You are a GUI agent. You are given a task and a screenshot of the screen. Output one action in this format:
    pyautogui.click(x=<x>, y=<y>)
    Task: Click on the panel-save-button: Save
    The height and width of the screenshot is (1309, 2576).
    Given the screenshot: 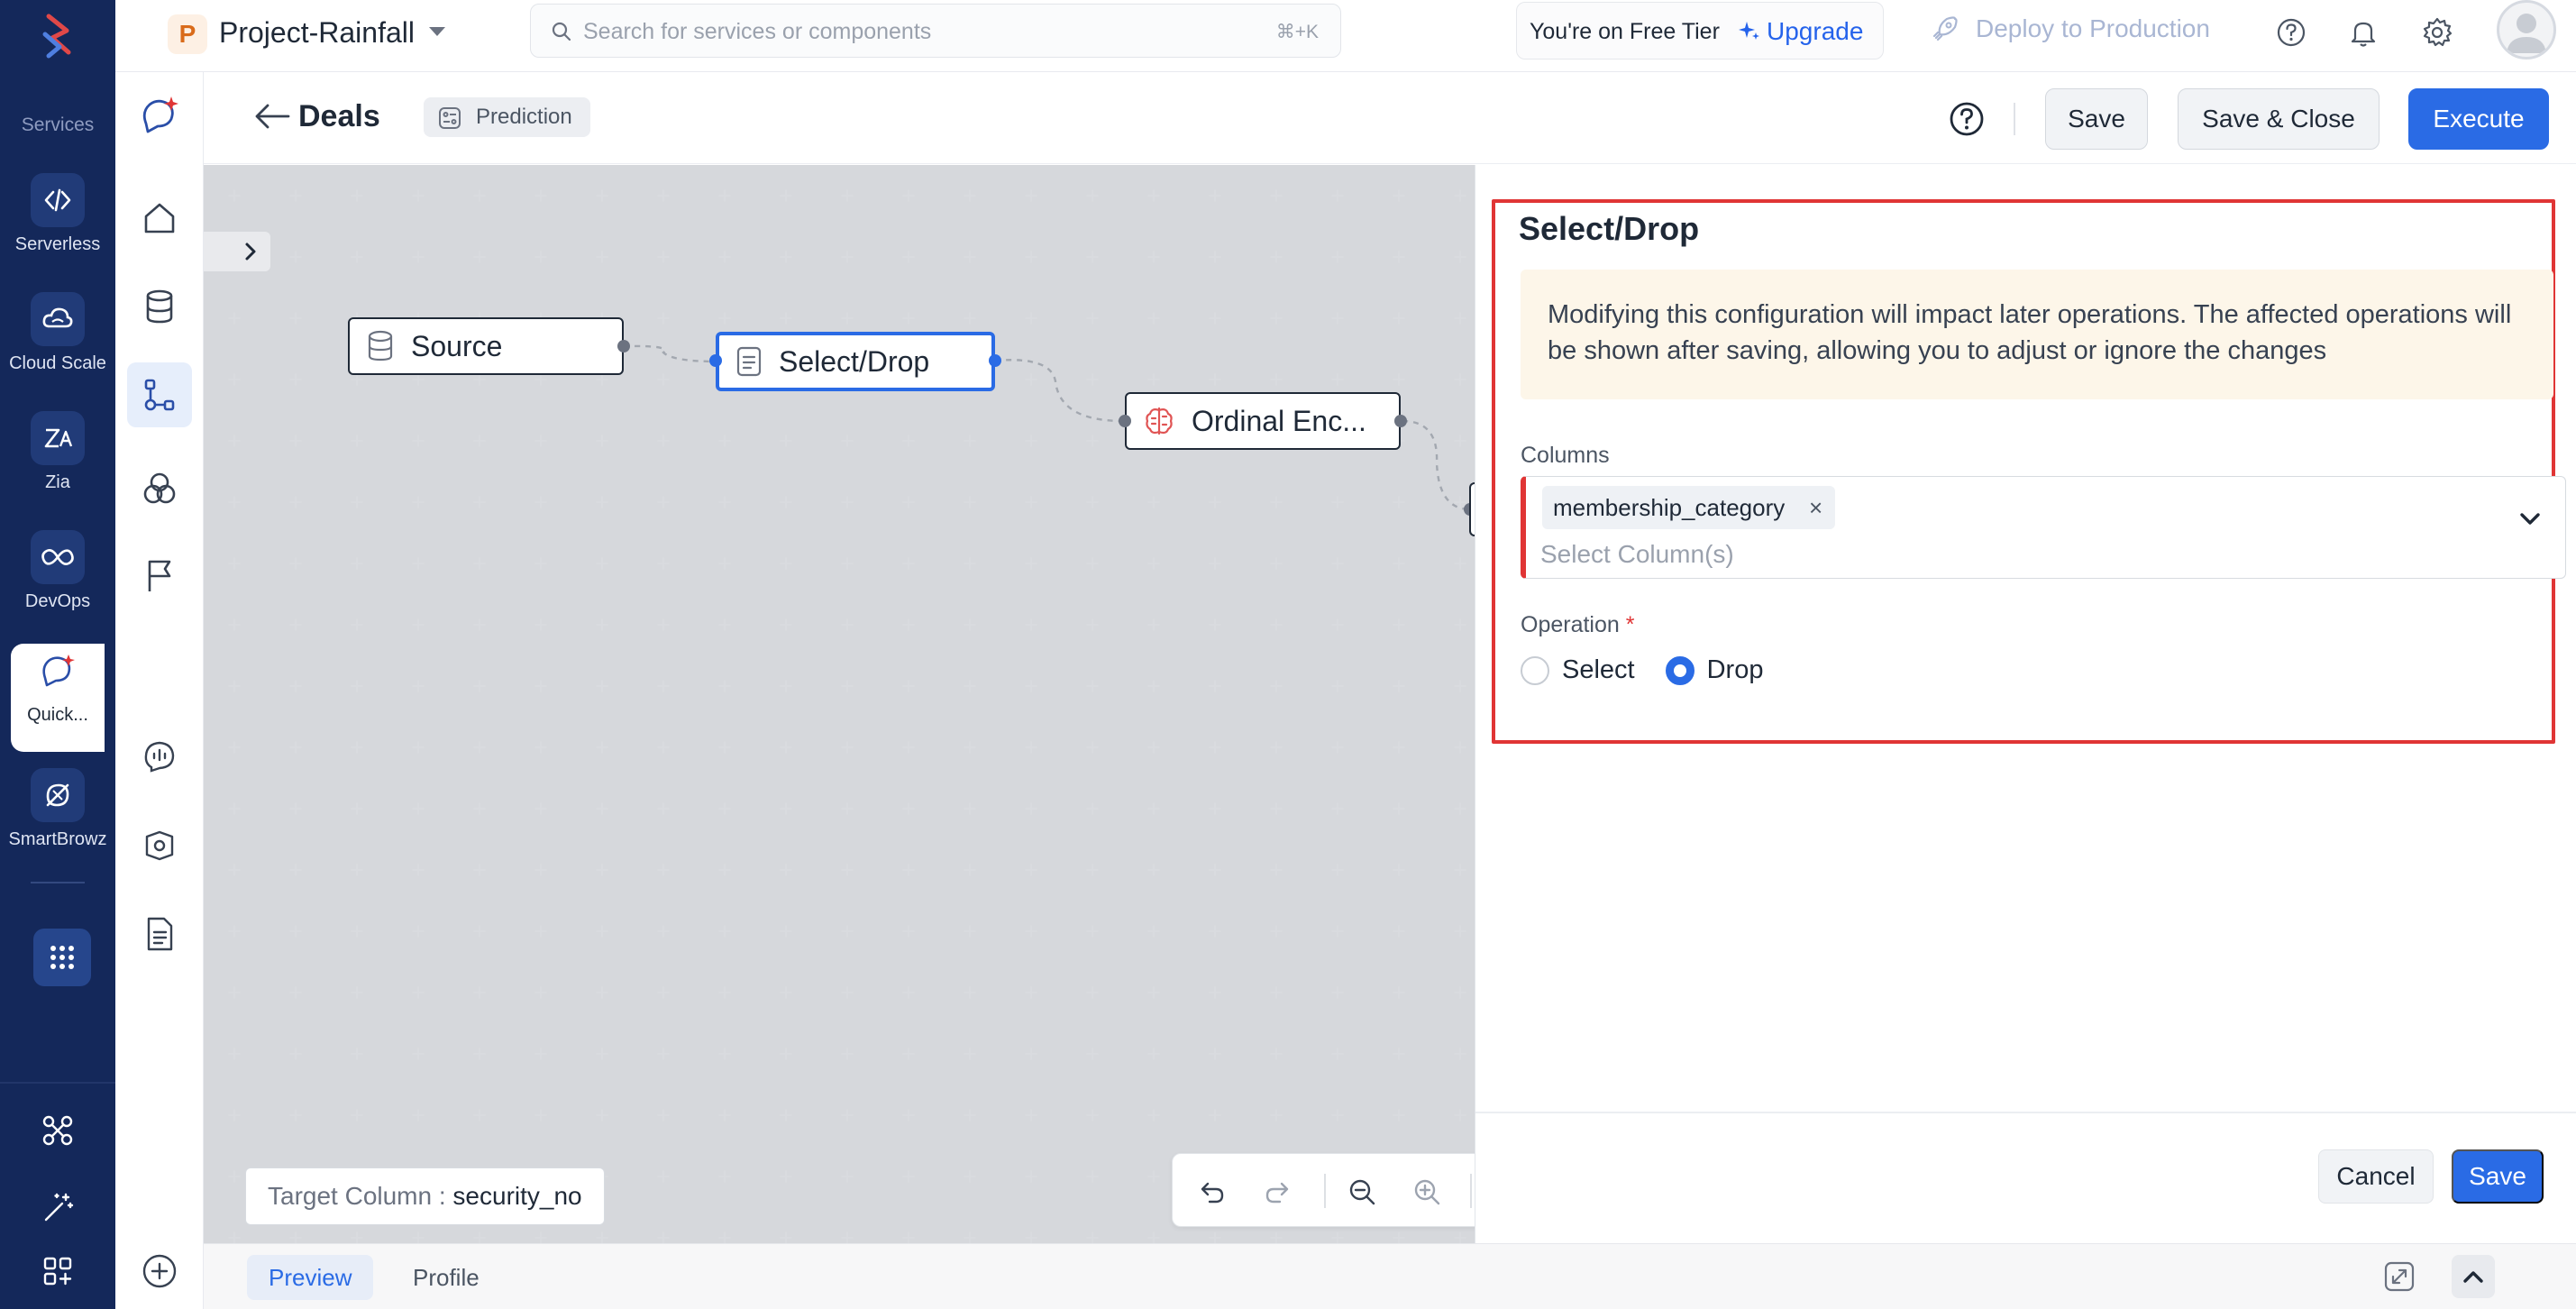 What is the action you would take?
    pyautogui.click(x=2498, y=1176)
    